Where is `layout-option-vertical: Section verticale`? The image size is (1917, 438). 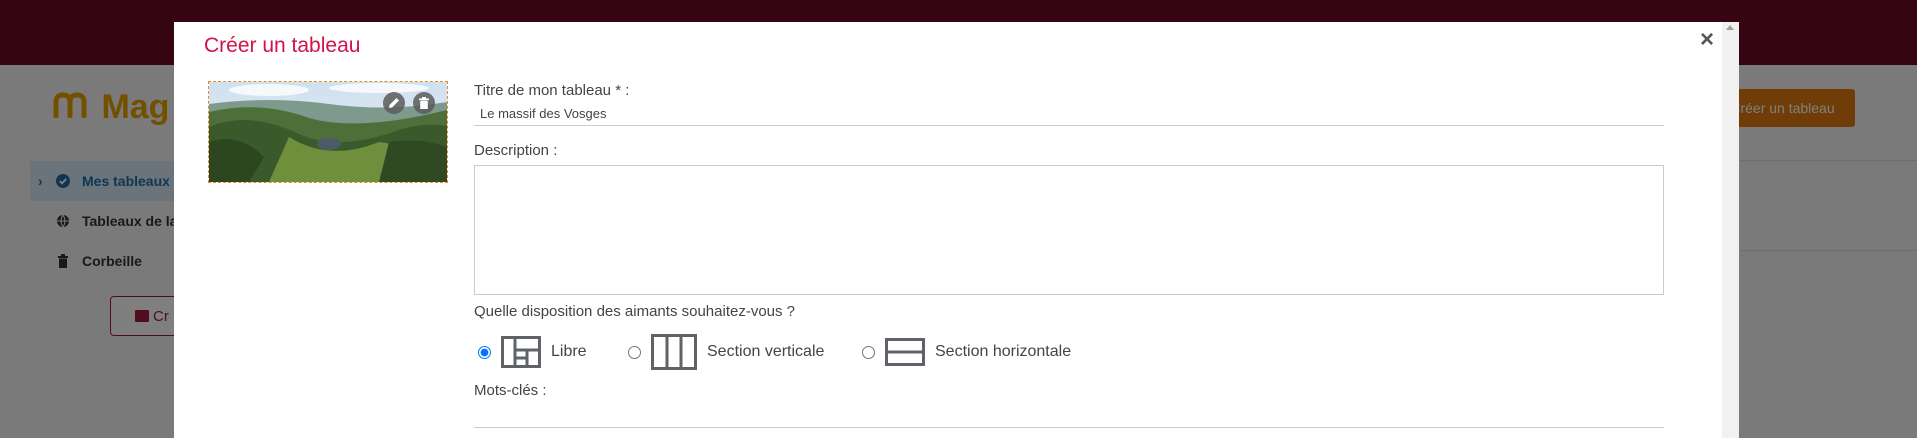 layout-option-vertical: Section verticale is located at coordinates (726, 352).